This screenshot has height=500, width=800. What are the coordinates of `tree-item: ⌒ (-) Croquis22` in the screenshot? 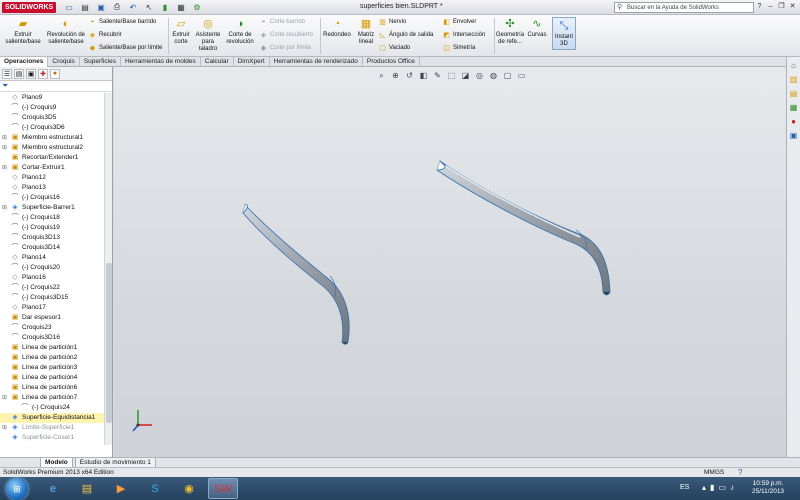 It's located at (52, 288).